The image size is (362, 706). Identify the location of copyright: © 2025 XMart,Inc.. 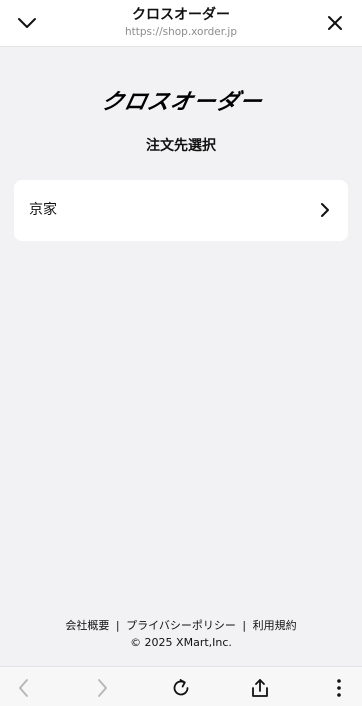
(181, 642).